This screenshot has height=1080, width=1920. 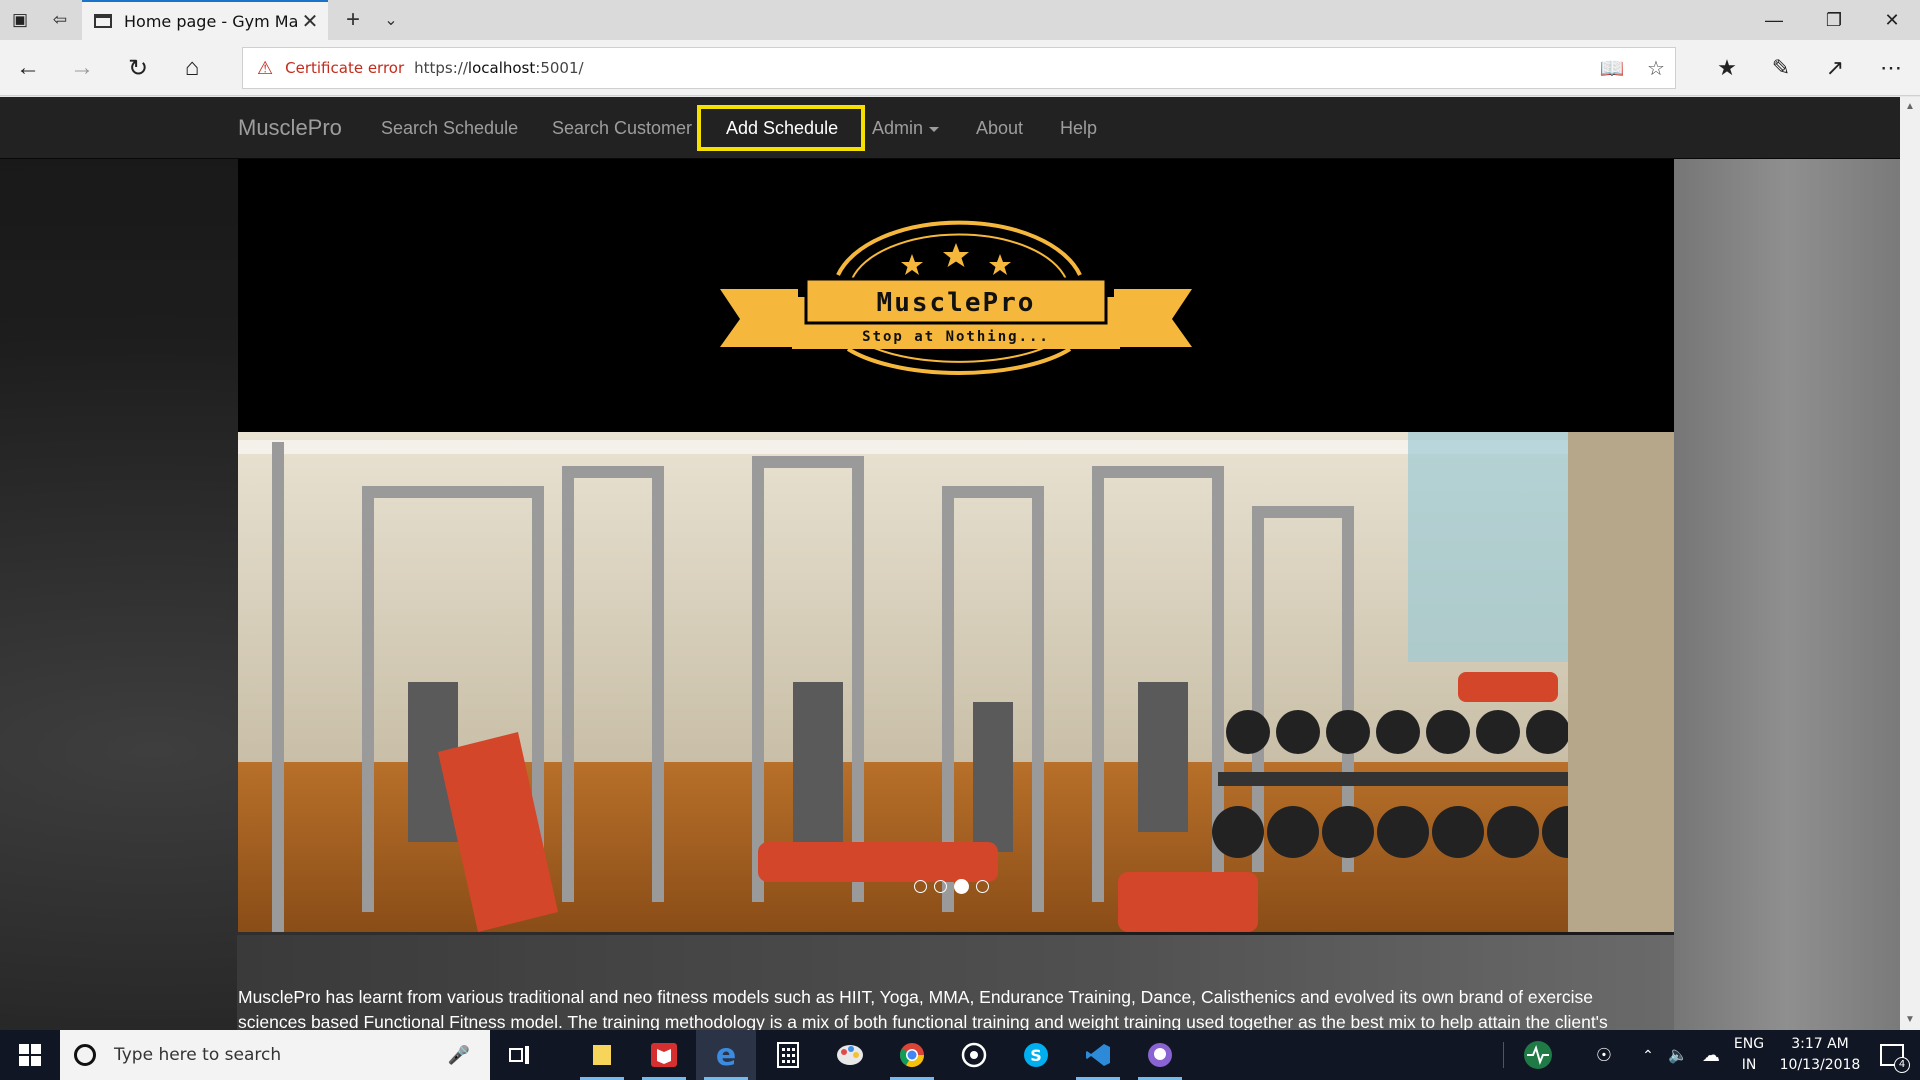 I want to click on browser-tab: Home page - Gym Man ✕, so click(x=205, y=20).